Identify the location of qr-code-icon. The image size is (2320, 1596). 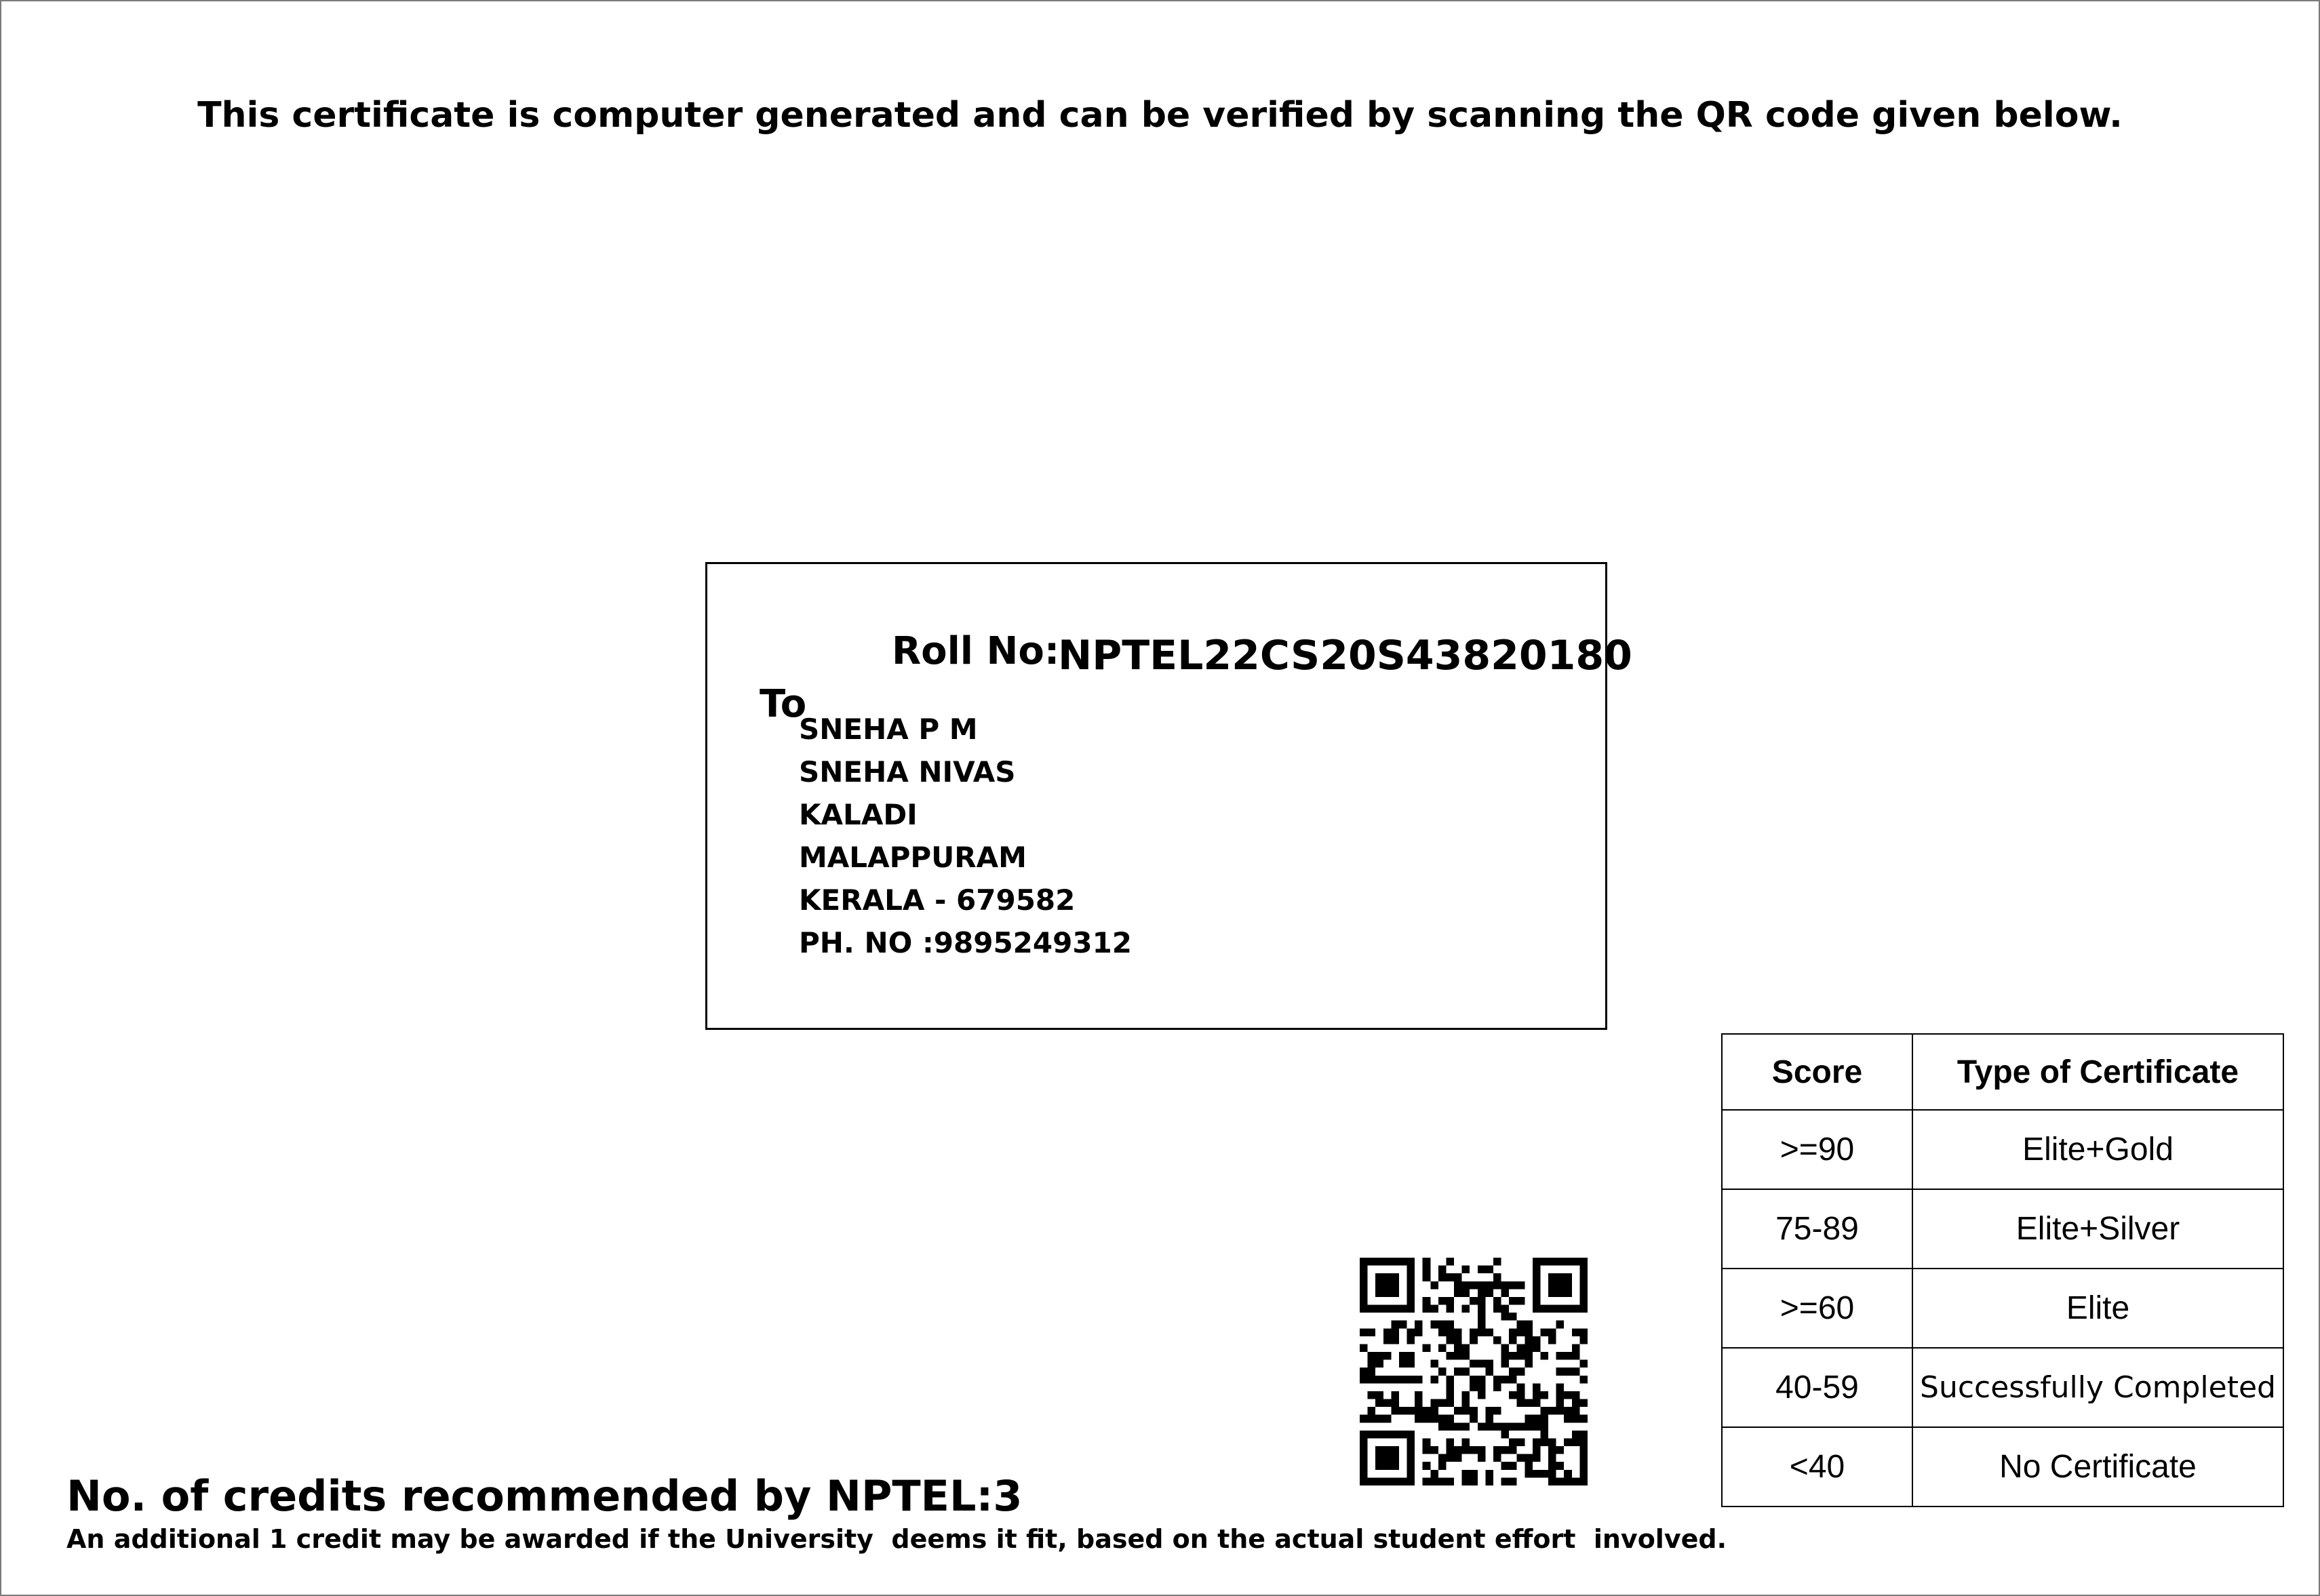
(1474, 1371).